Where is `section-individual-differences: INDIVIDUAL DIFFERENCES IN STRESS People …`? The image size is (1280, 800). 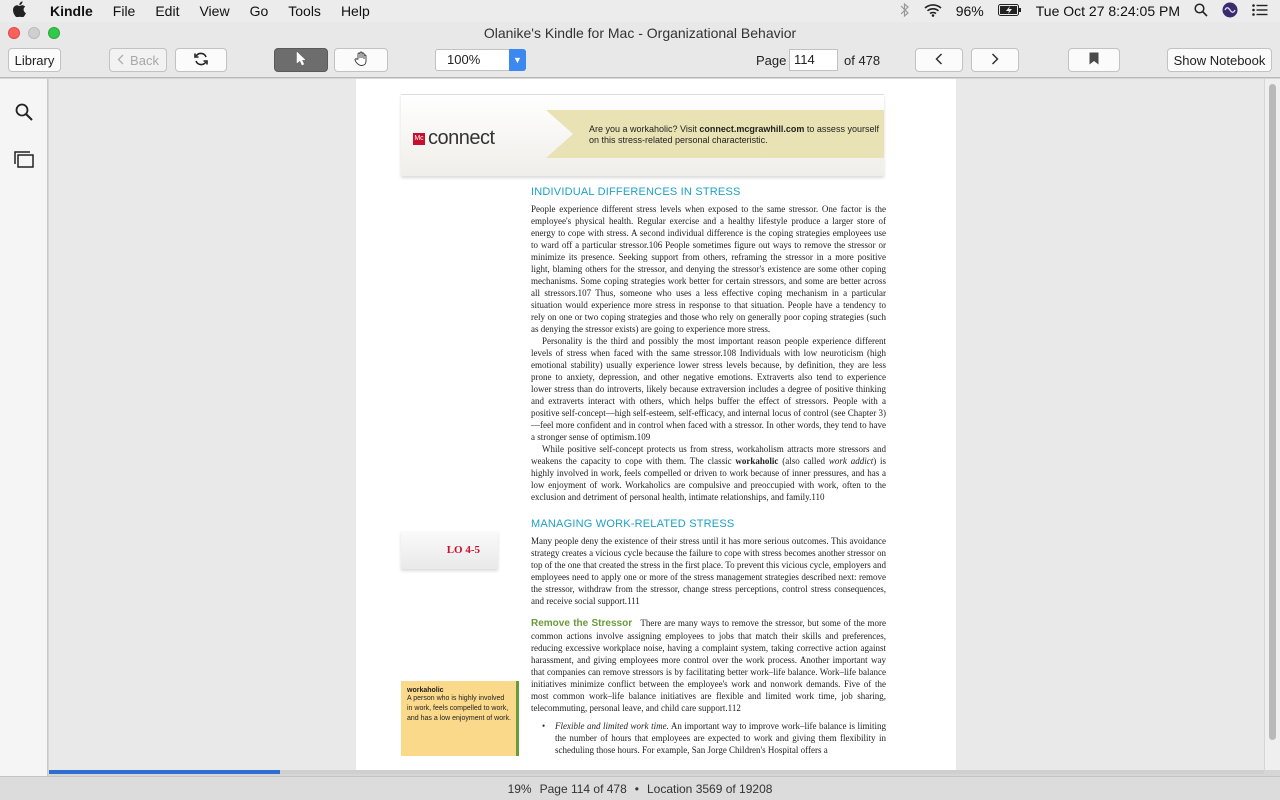
section-individual-differences: INDIVIDUAL DIFFERENCES IN STRESS People … is located at coordinates (708, 344).